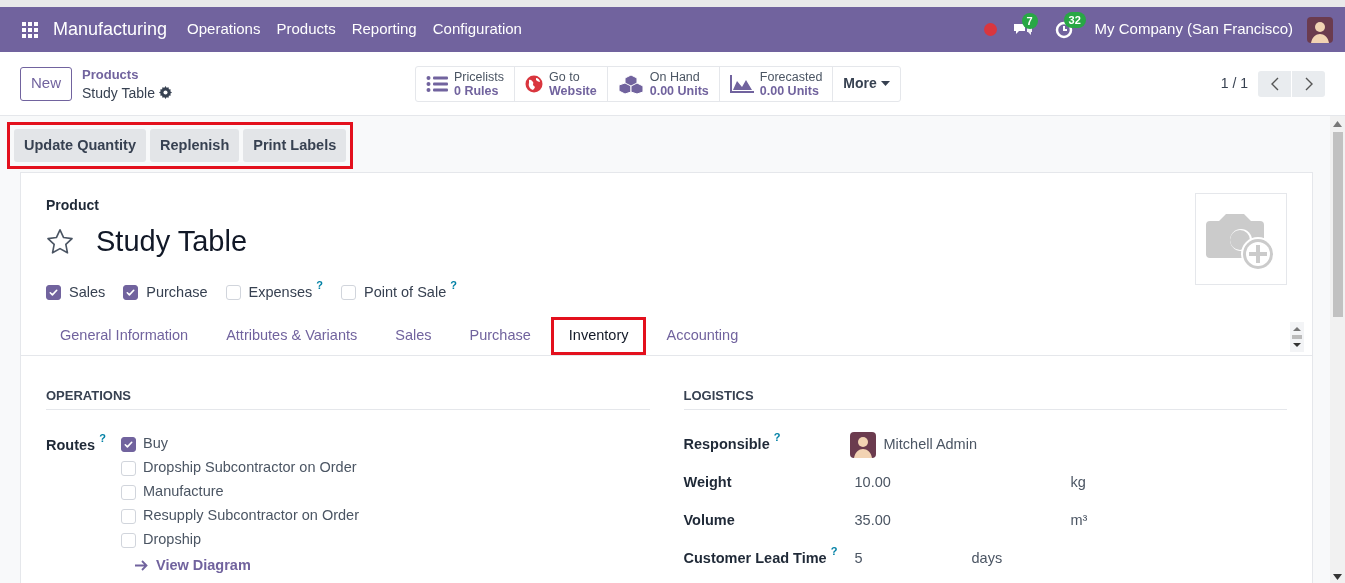  I want to click on smart-button: Pricelists 0 Rules, so click(465, 83).